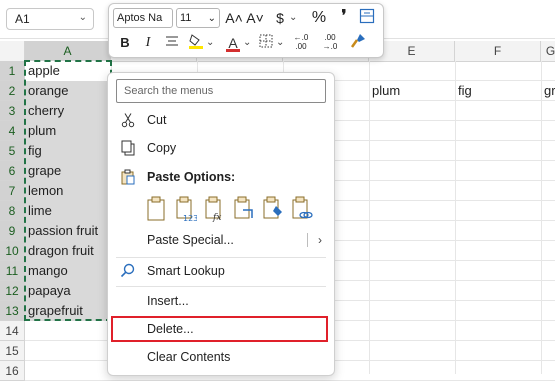  What do you see at coordinates (12, 231) in the screenshot?
I see `row-header: 9` at bounding box center [12, 231].